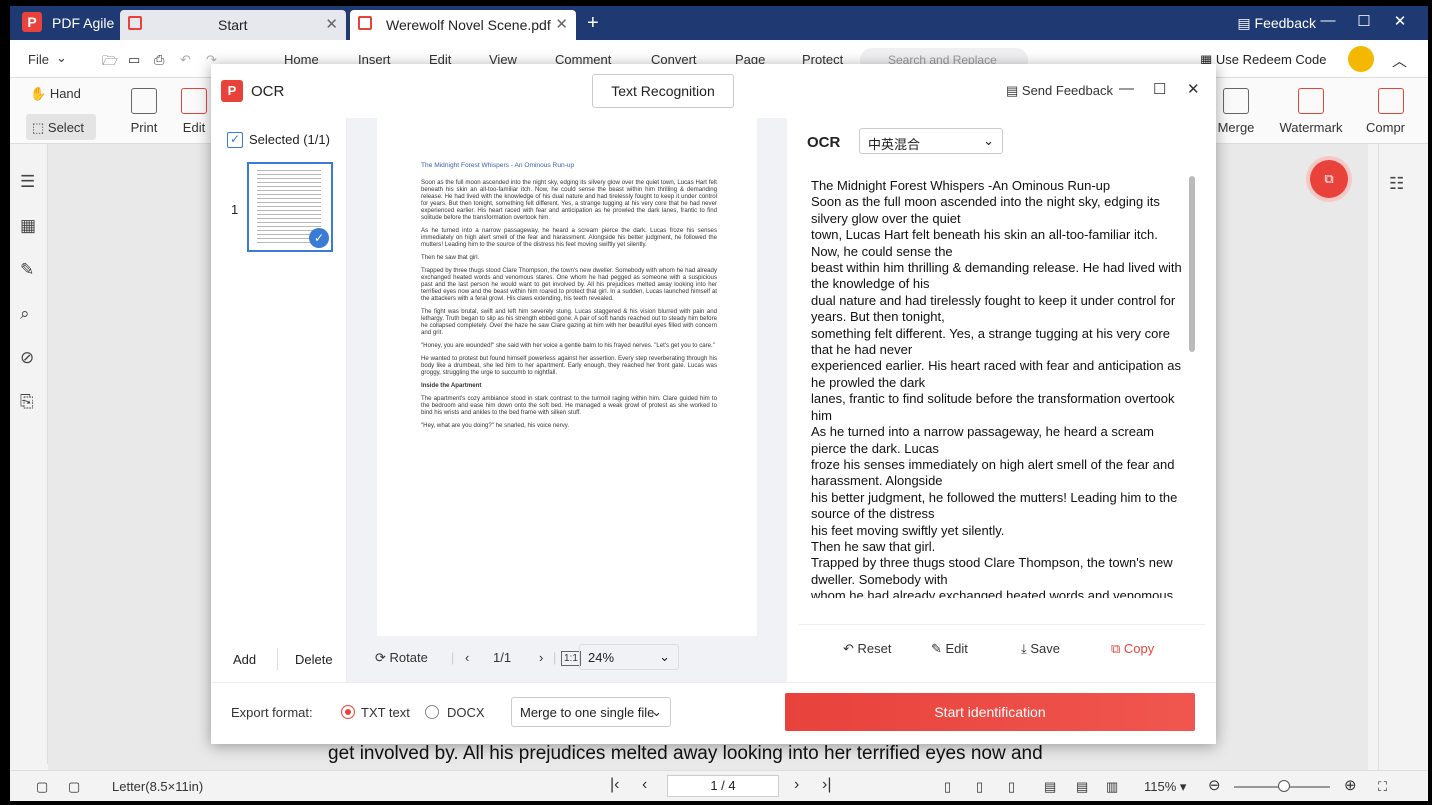 The height and width of the screenshot is (805, 1432). What do you see at coordinates (1263, 60) in the screenshot?
I see `redeem-code-button: ▦ Use Redeem Code` at bounding box center [1263, 60].